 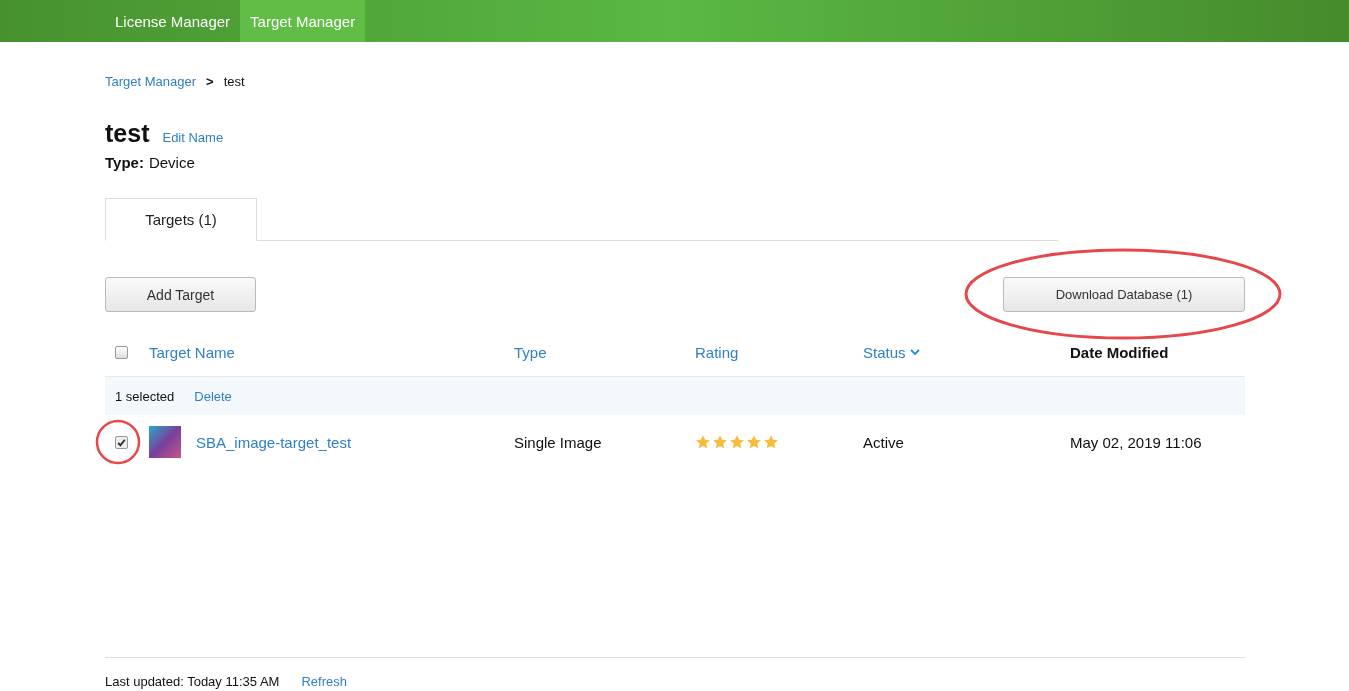 What do you see at coordinates (274, 442) in the screenshot?
I see `target-name-link: SBA_image-target_test` at bounding box center [274, 442].